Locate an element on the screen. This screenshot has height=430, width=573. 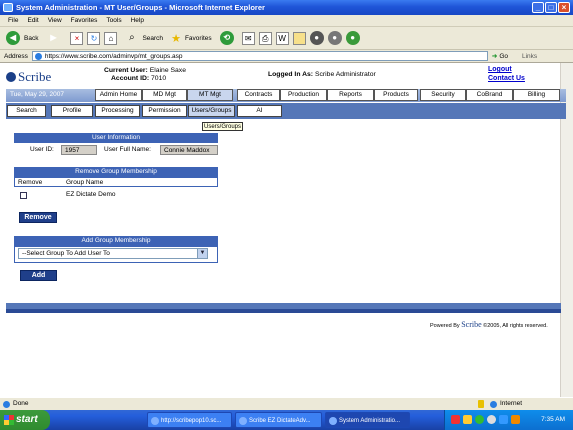
back-arrow-icon: ◀ is located at coordinates (13, 38).